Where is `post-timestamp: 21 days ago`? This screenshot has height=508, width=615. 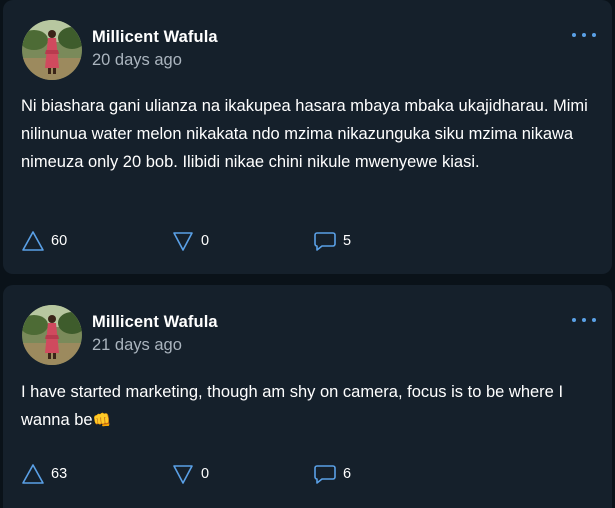
post-timestamp: 21 days ago is located at coordinates (137, 345).